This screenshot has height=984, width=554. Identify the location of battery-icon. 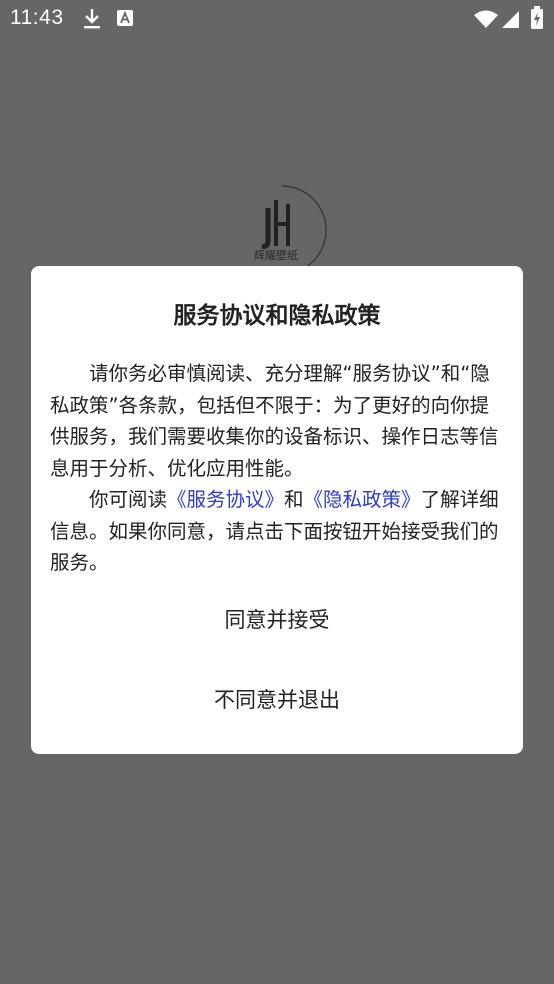
(537, 20).